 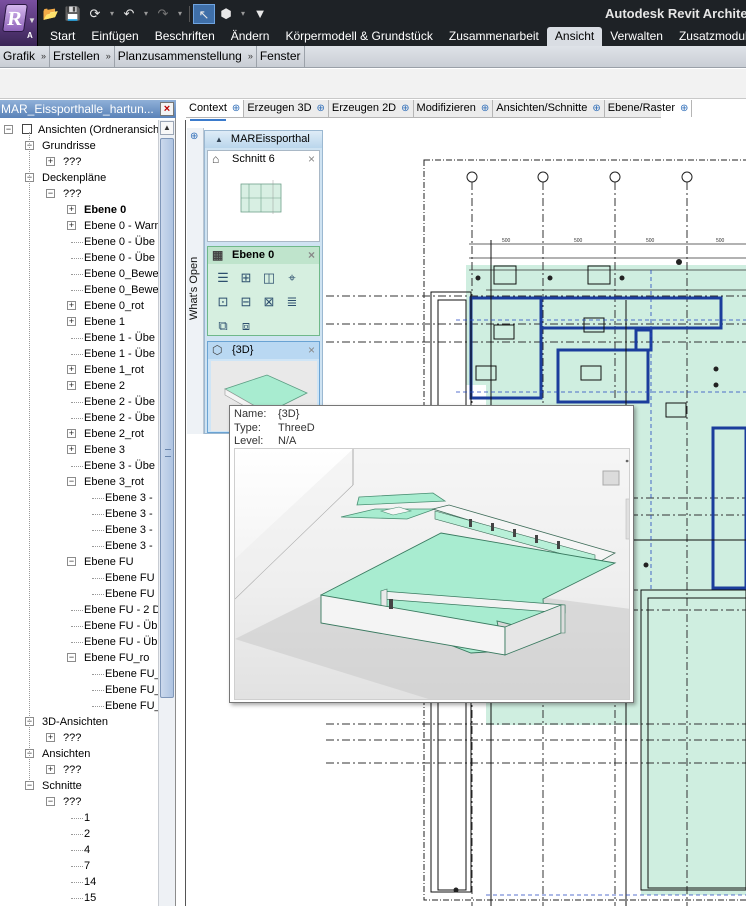 I want to click on panel-planzusammenstellung: Planzusammenstellung », so click(x=186, y=56).